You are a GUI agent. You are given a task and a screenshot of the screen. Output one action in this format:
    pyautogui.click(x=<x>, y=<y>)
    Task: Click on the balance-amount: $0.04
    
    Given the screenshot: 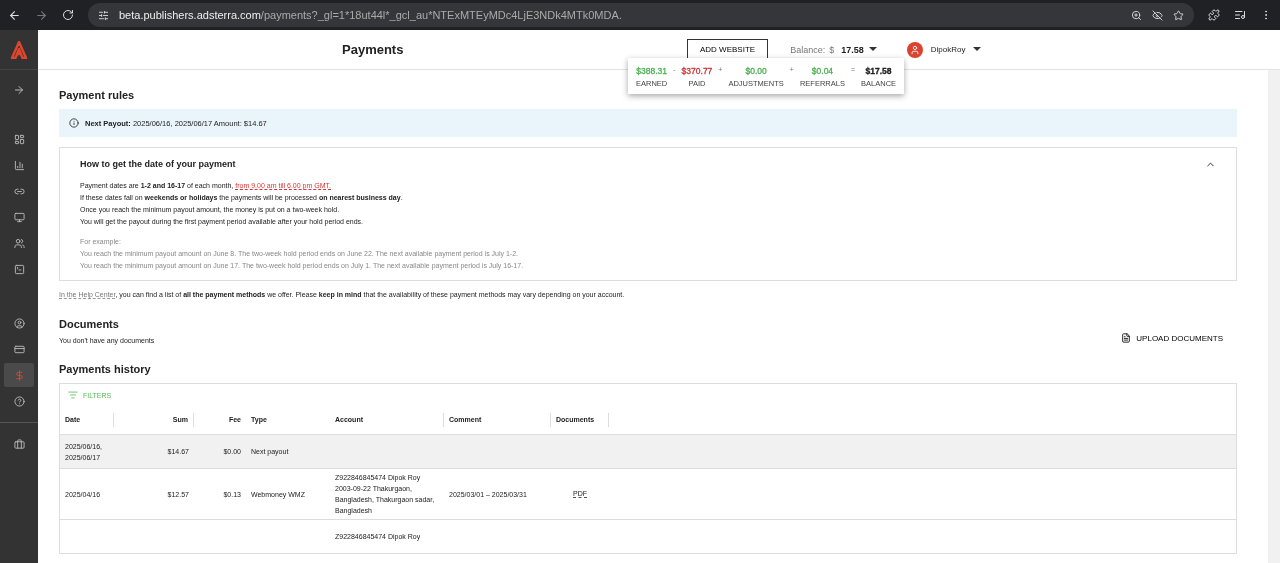 What is the action you would take?
    pyautogui.click(x=822, y=71)
    